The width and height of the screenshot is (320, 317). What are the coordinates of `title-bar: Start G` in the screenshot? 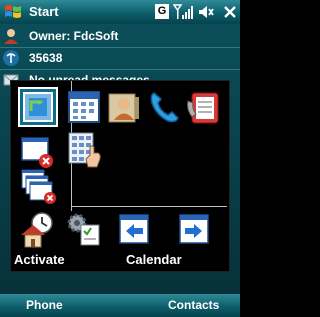 It's located at (120, 12).